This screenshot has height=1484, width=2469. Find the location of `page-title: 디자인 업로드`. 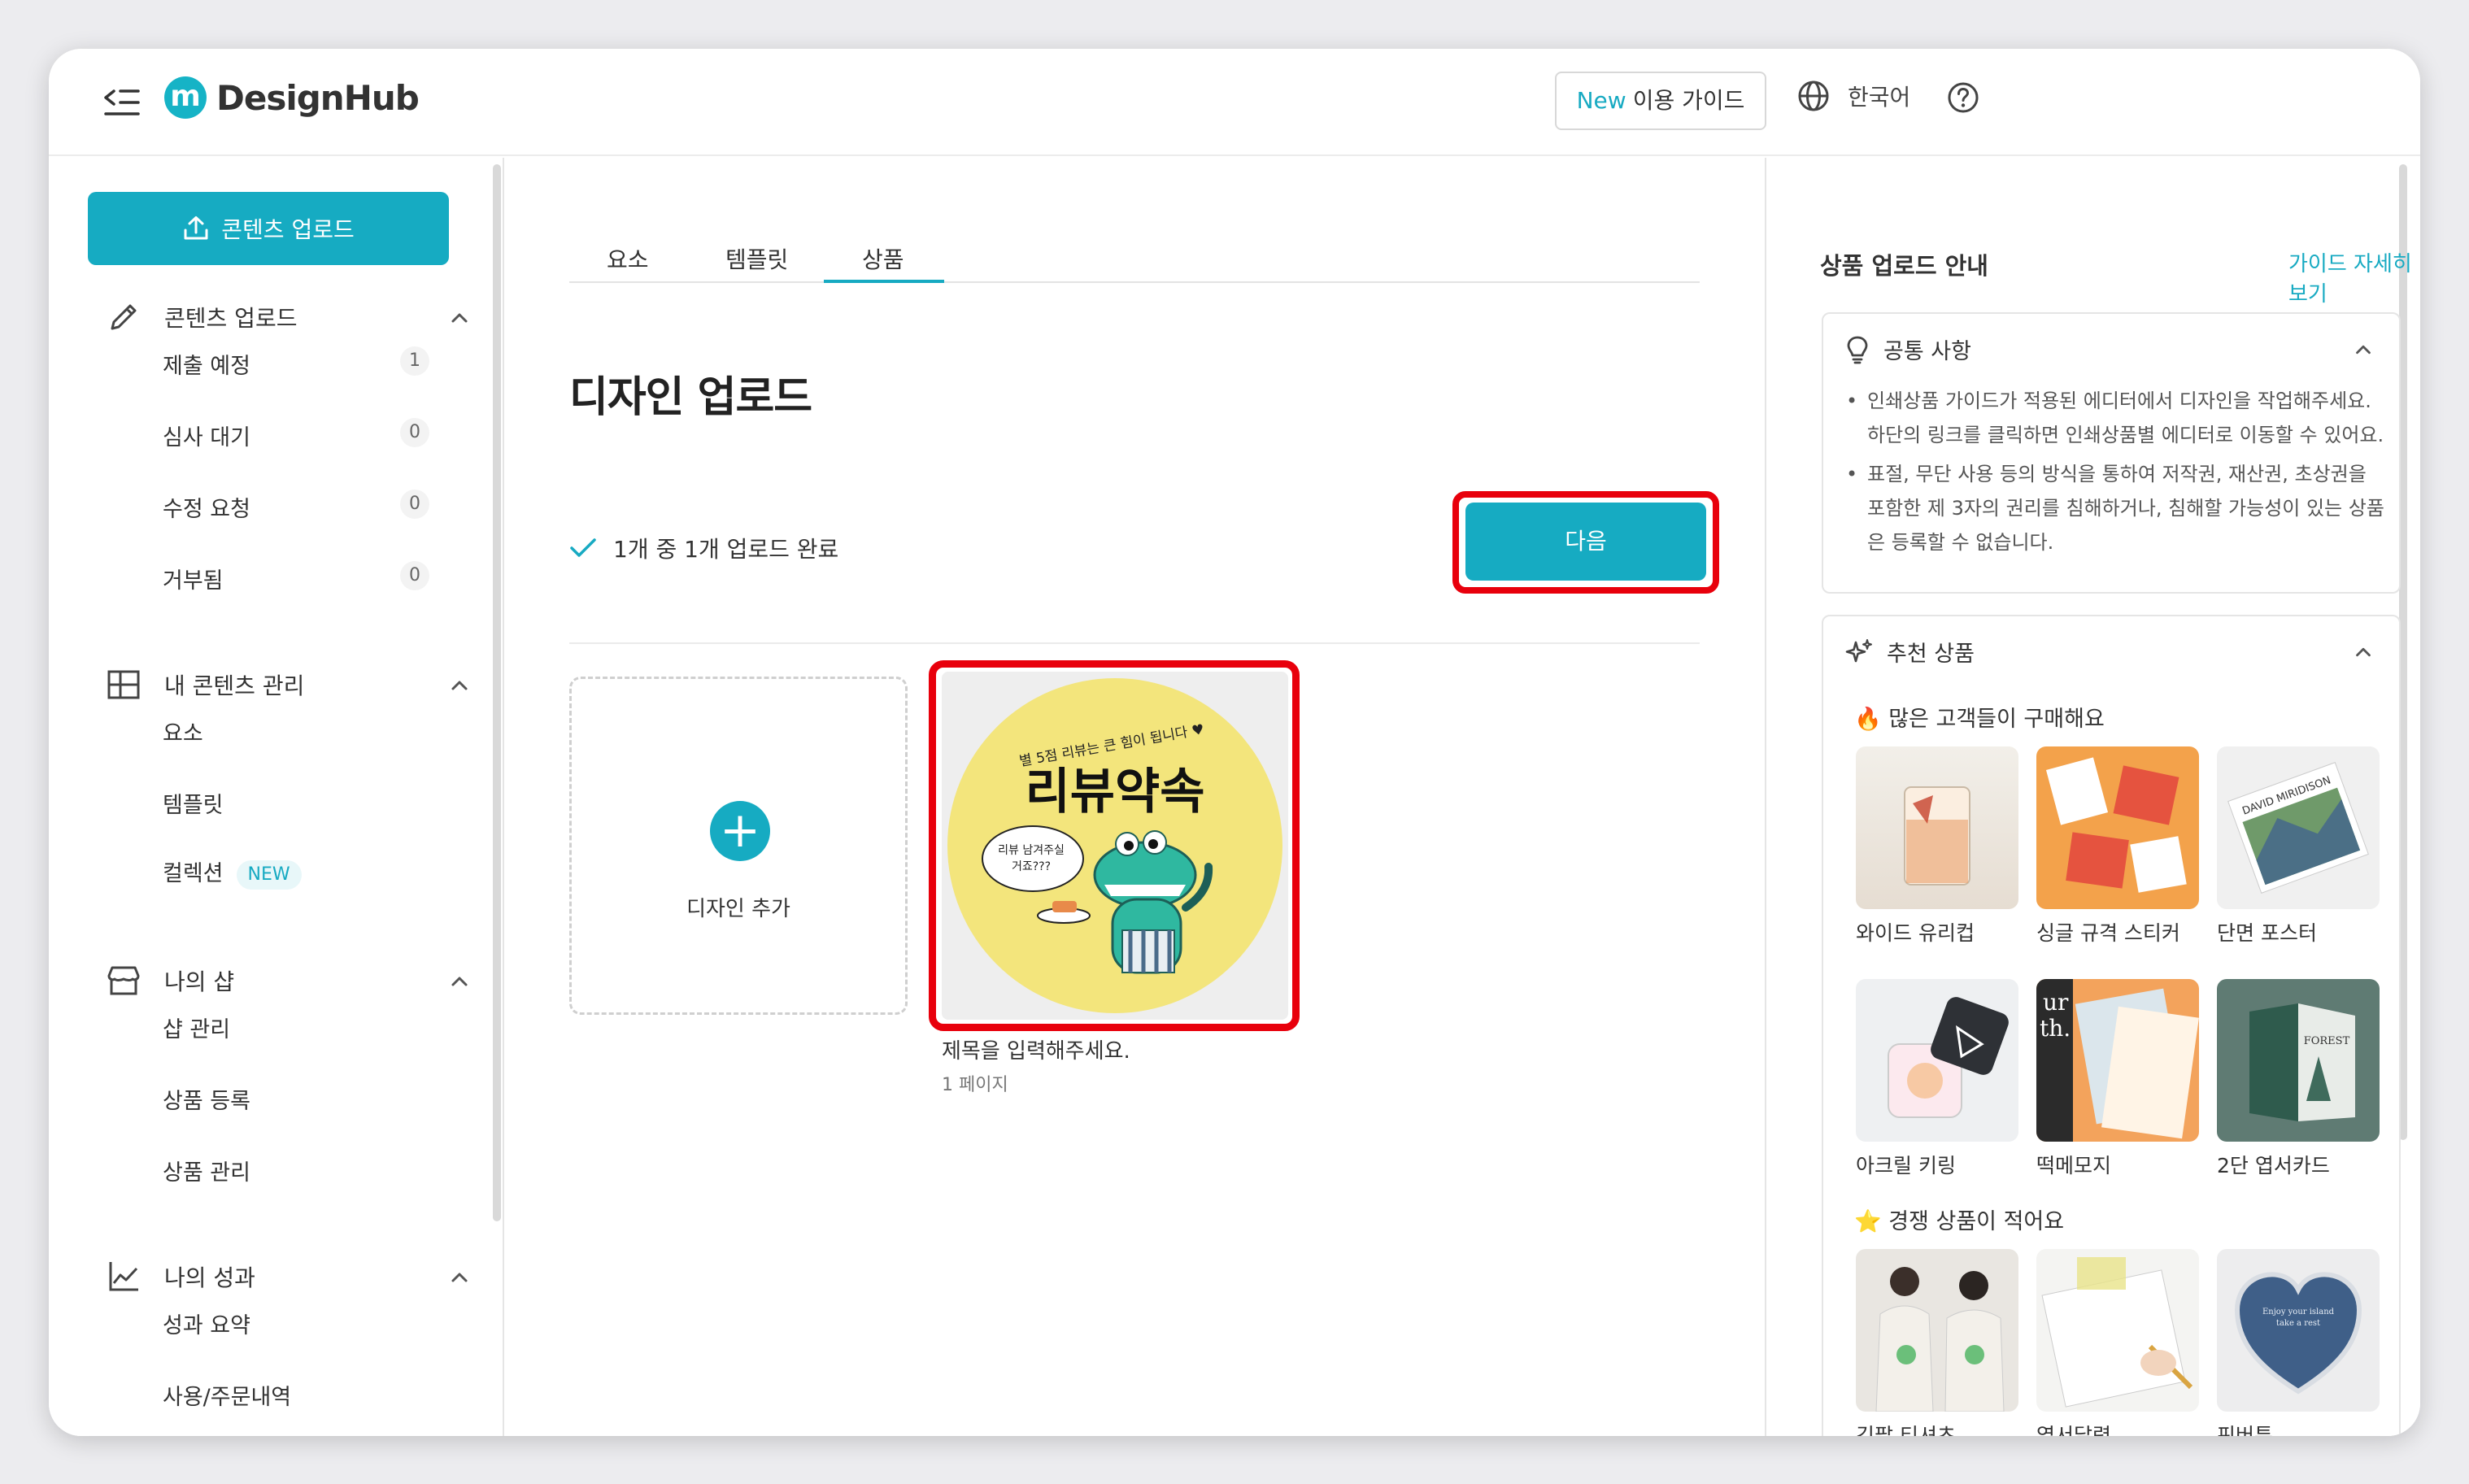

page-title: 디자인 업로드 is located at coordinates (690, 397).